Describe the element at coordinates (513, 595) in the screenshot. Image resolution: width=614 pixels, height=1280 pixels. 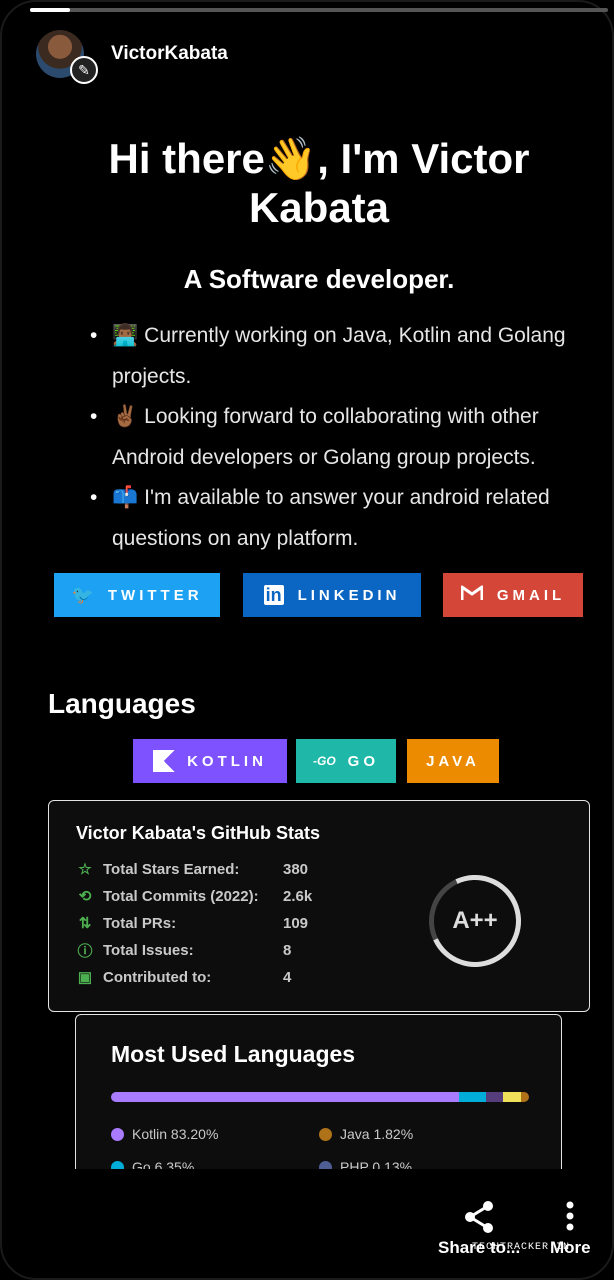
I see `gmail-badge: GMAIL` at that location.